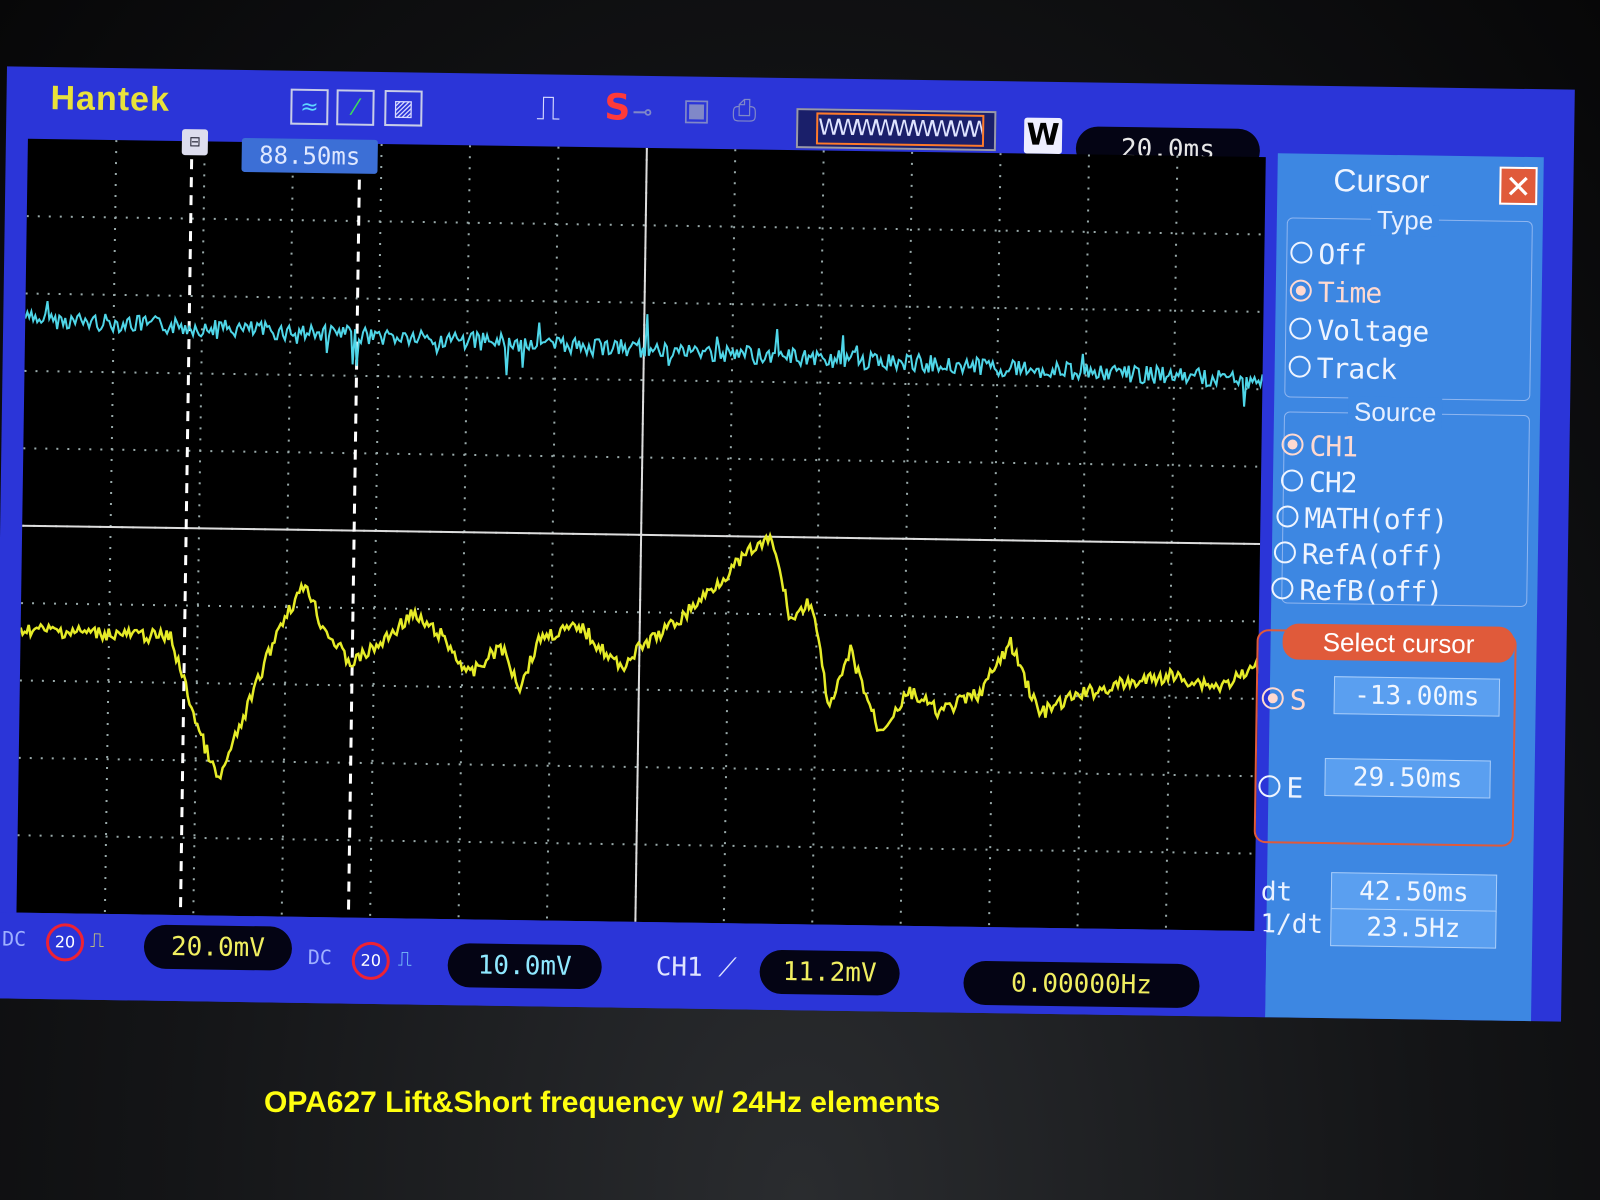  What do you see at coordinates (14, 938) in the screenshot?
I see `ch1-coupling: DC` at bounding box center [14, 938].